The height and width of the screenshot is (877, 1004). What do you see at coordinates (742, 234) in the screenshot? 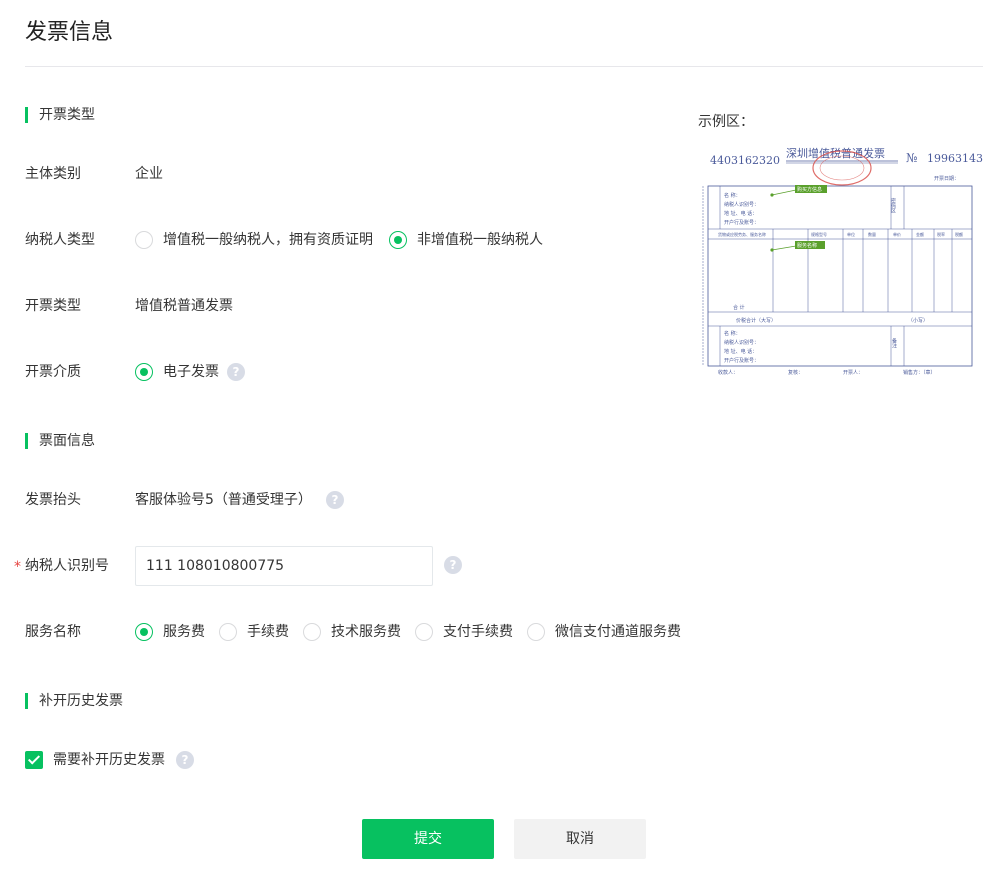
I see `col-header-item: 货物或应税劳务、服务名称` at bounding box center [742, 234].